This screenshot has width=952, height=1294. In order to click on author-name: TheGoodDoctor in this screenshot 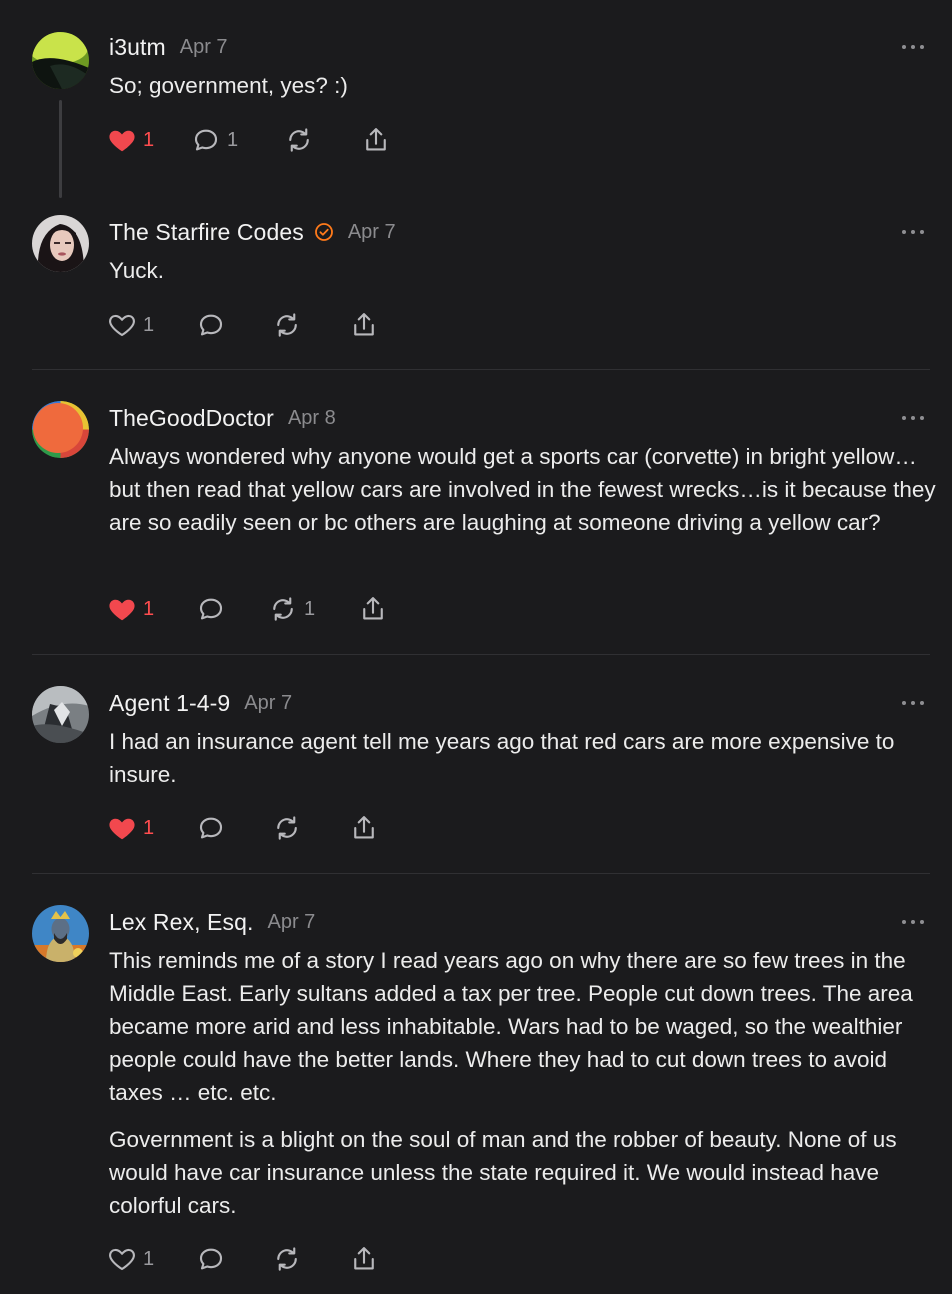, I will do `click(191, 418)`.